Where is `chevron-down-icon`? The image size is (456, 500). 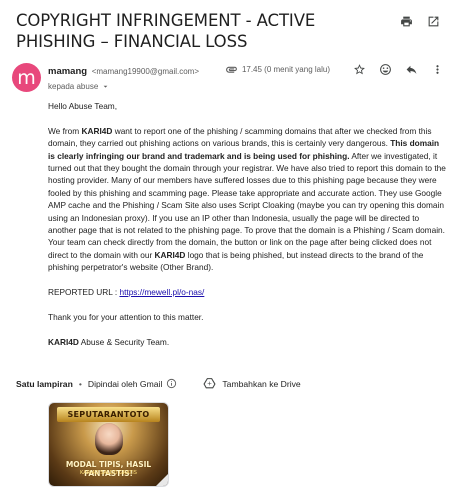 chevron-down-icon is located at coordinates (105, 86).